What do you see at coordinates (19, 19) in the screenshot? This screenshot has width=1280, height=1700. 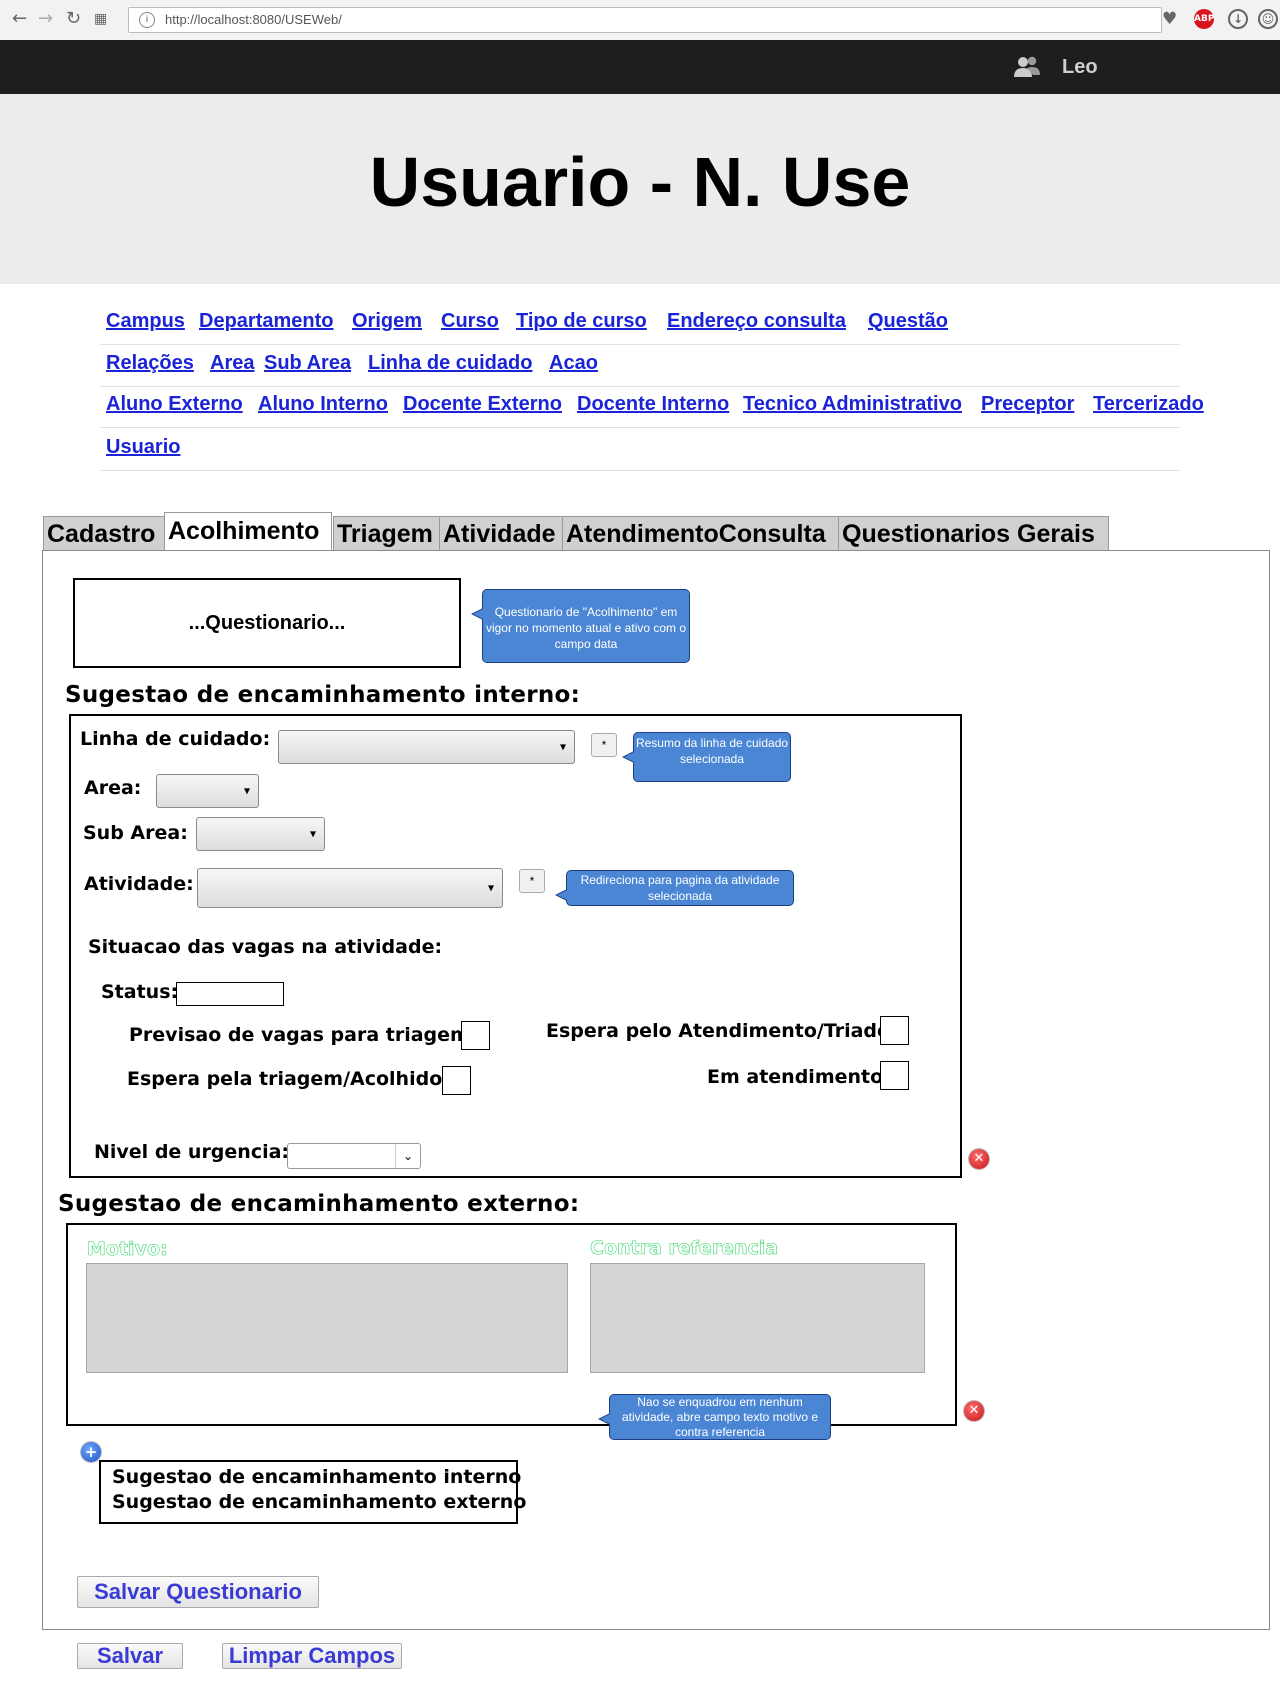 I see `back-arrow-icon: ←` at bounding box center [19, 19].